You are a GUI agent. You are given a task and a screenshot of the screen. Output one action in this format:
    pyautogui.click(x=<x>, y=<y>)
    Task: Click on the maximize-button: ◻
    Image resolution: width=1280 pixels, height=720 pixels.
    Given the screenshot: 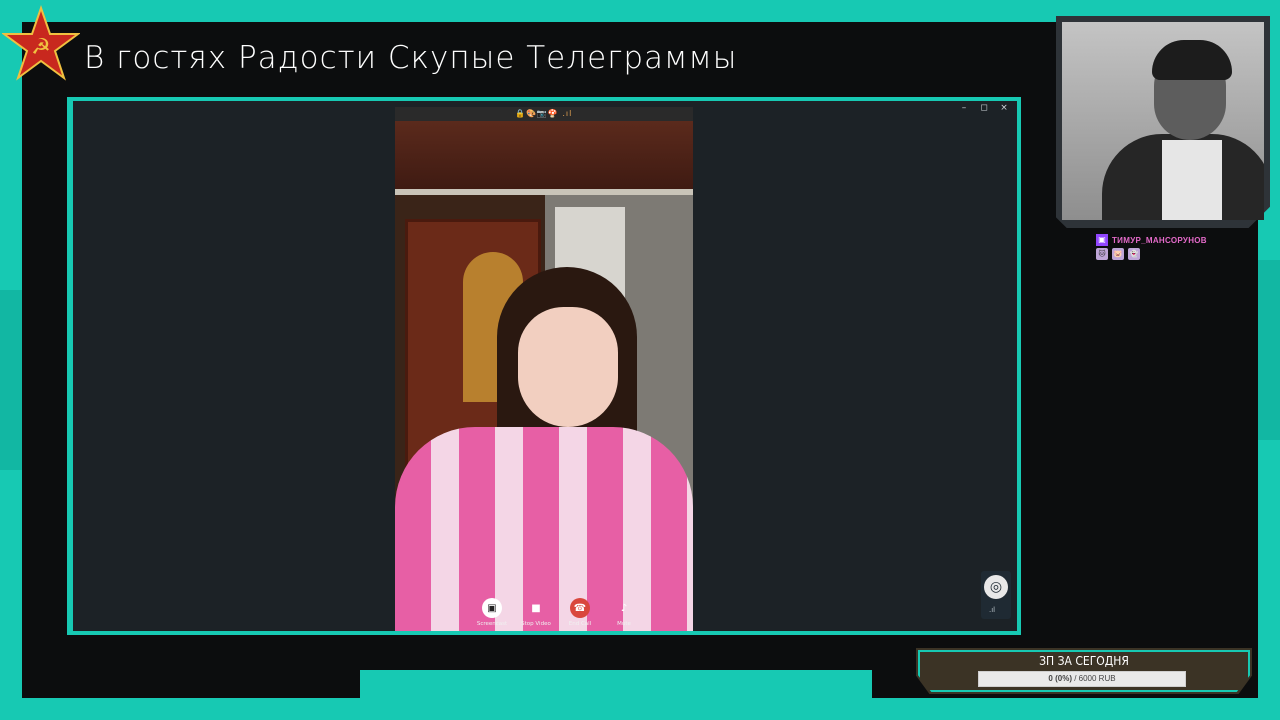 What is the action you would take?
    pyautogui.click(x=984, y=108)
    